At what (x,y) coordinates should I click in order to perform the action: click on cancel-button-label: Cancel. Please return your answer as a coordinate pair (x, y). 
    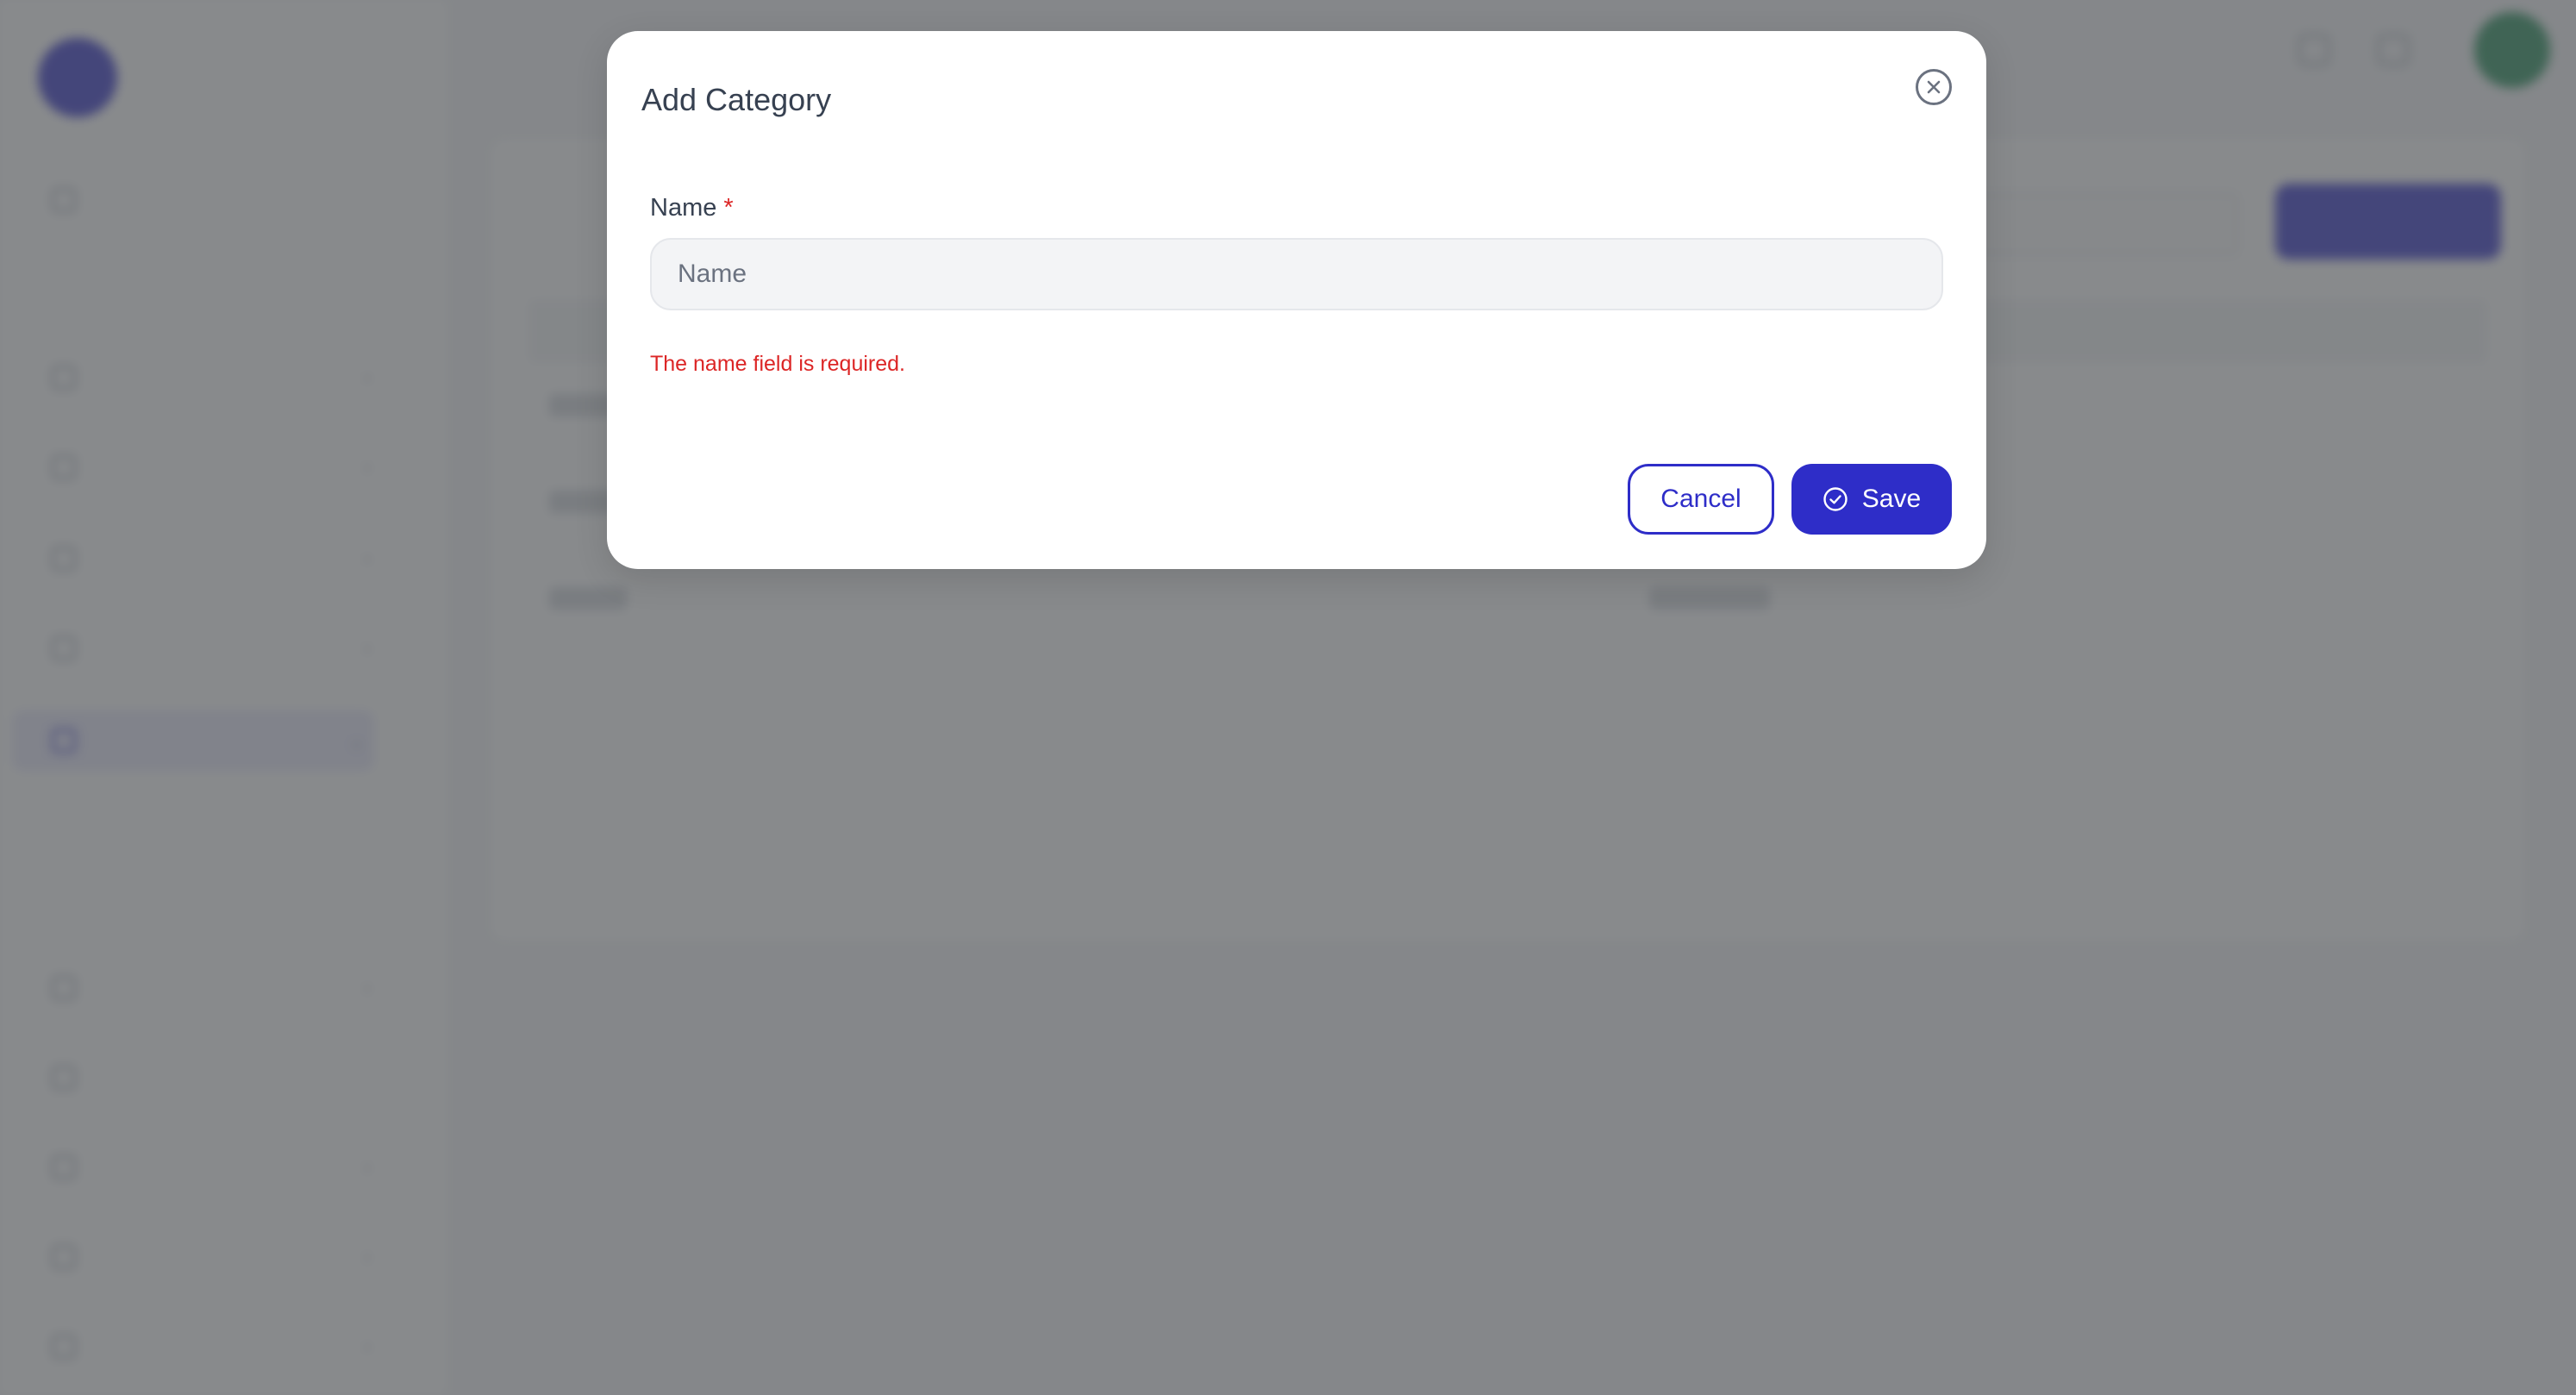
    Looking at the image, I should click on (1701, 499).